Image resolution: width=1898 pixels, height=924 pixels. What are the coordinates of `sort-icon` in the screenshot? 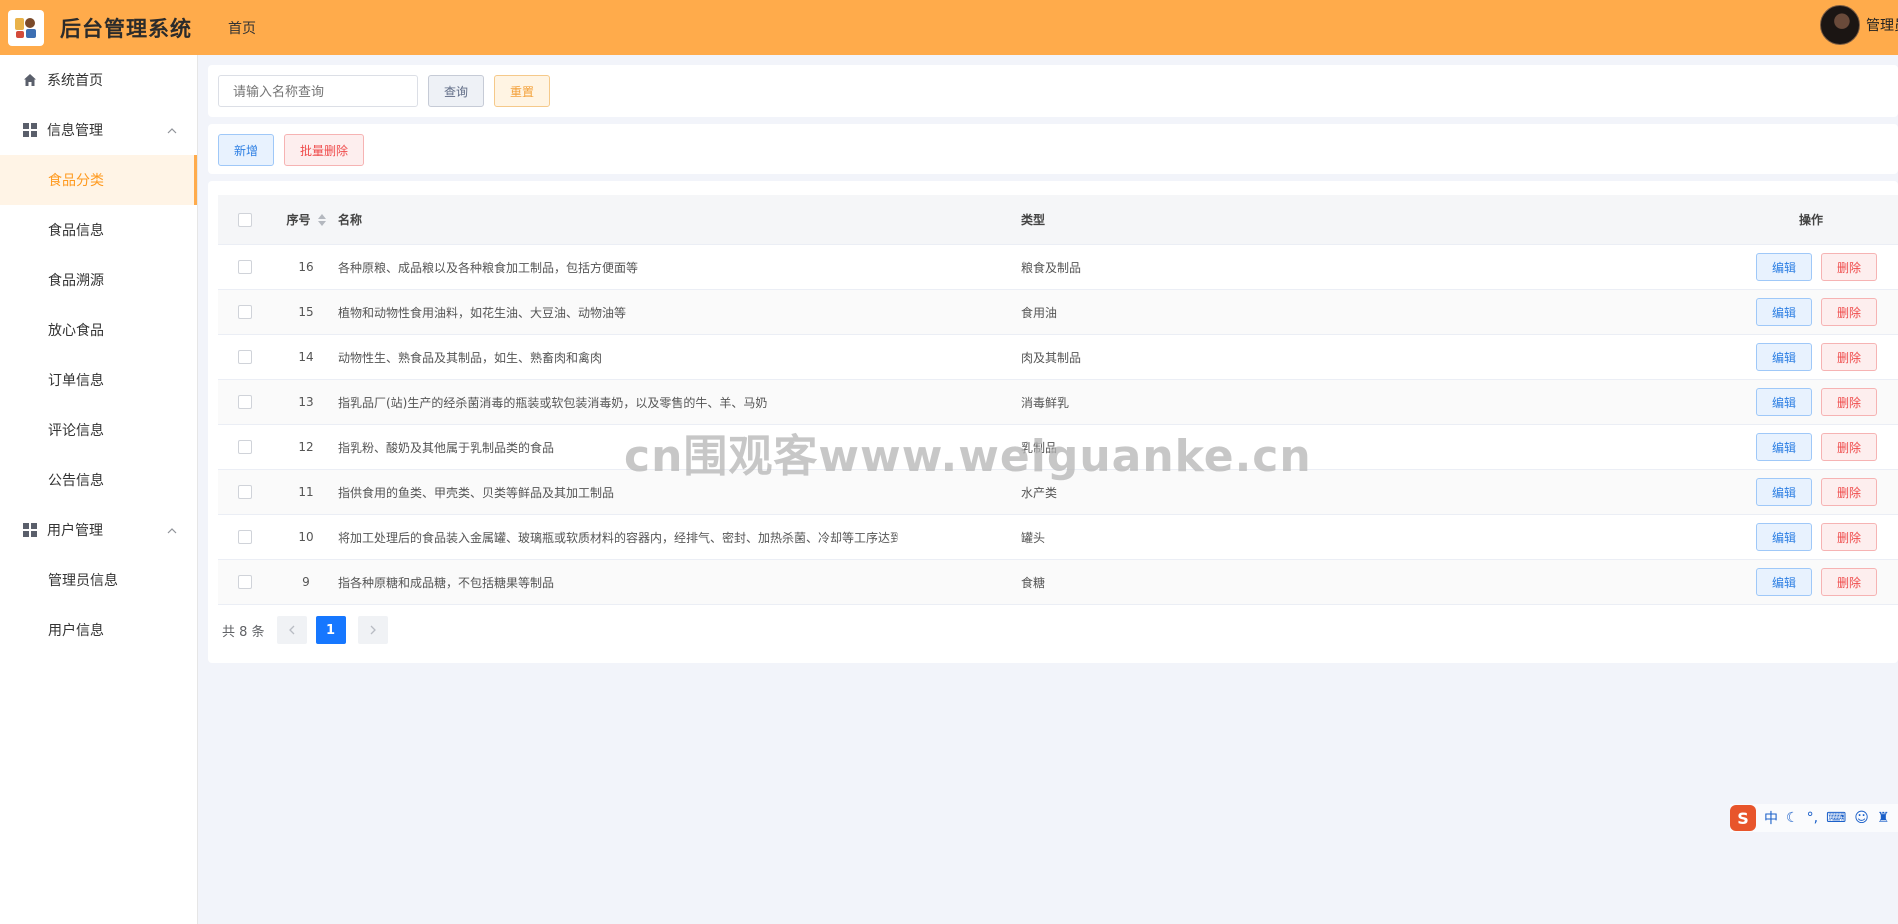 It's located at (321, 219).